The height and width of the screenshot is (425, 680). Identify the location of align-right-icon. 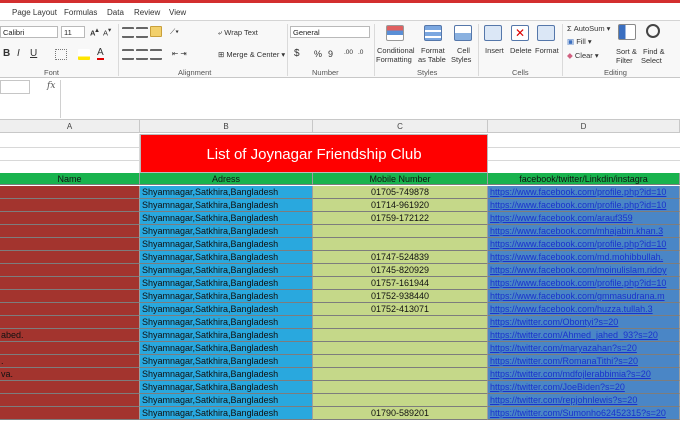
(156, 54).